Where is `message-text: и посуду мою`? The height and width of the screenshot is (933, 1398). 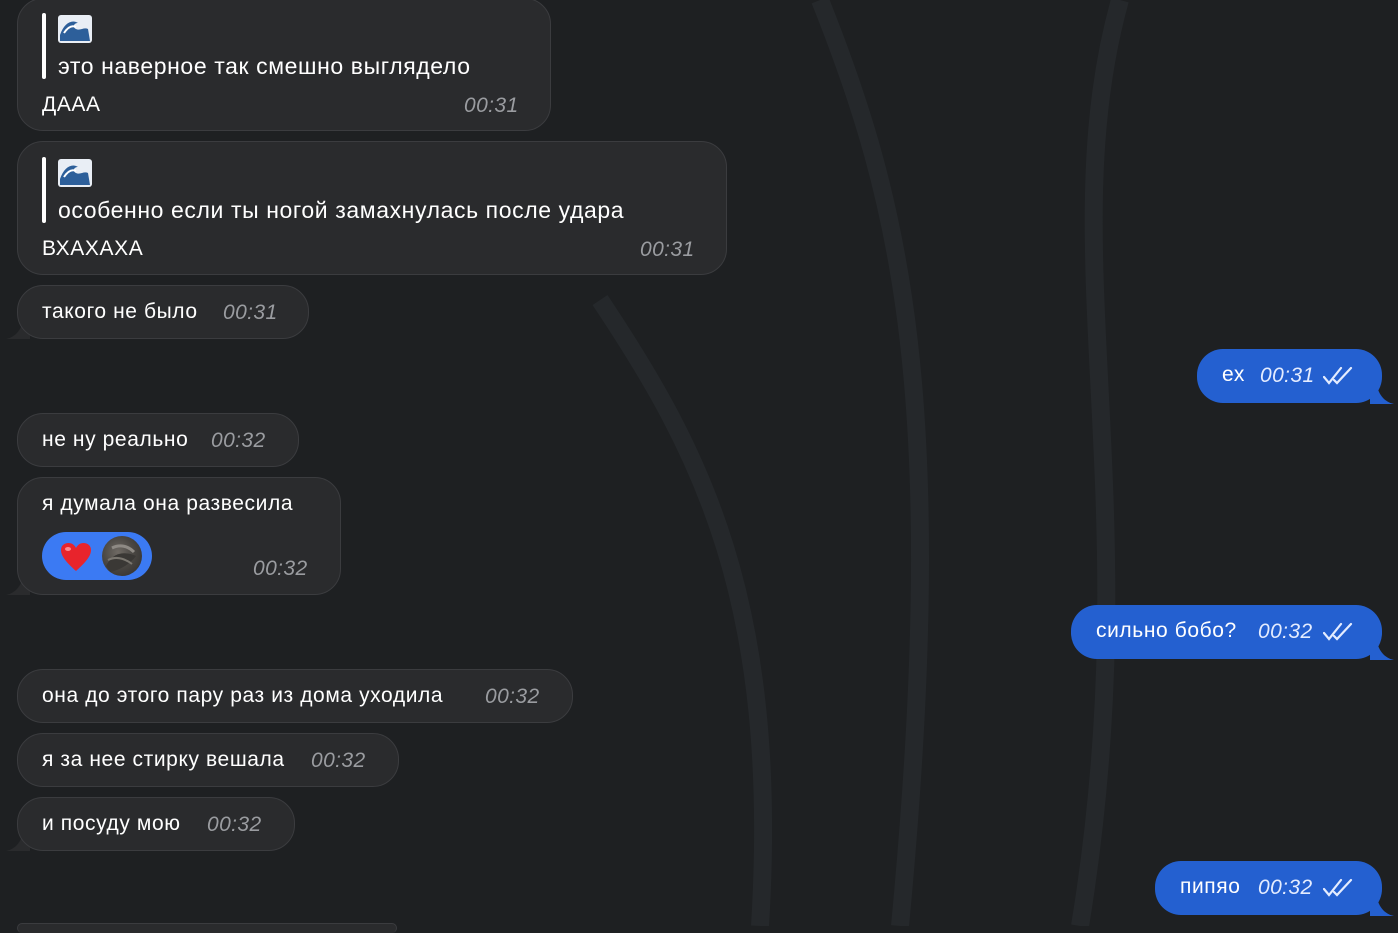 message-text: и посуду мою is located at coordinates (111, 823).